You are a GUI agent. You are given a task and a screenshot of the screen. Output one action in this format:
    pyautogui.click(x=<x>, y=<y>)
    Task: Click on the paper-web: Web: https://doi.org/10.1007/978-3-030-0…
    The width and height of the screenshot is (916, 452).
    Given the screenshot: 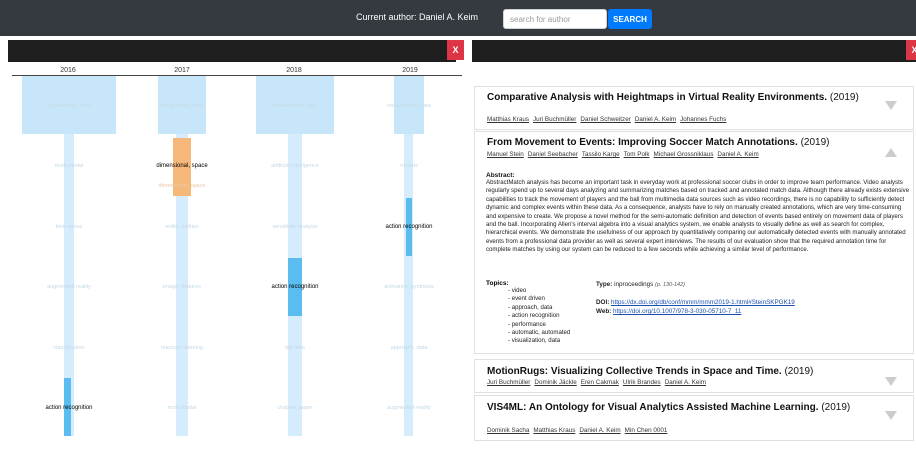 What is the action you would take?
    pyautogui.click(x=669, y=311)
    